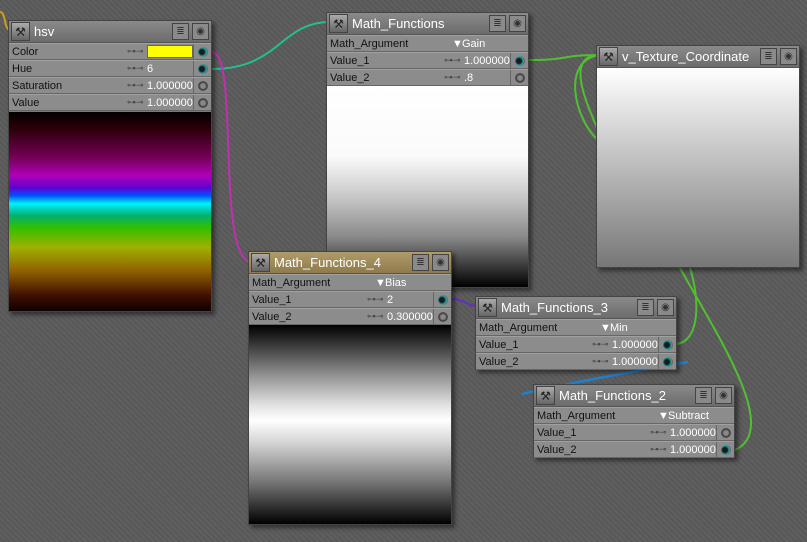 Image resolution: width=807 pixels, height=542 pixels. I want to click on argument-value: Gain, so click(495, 44).